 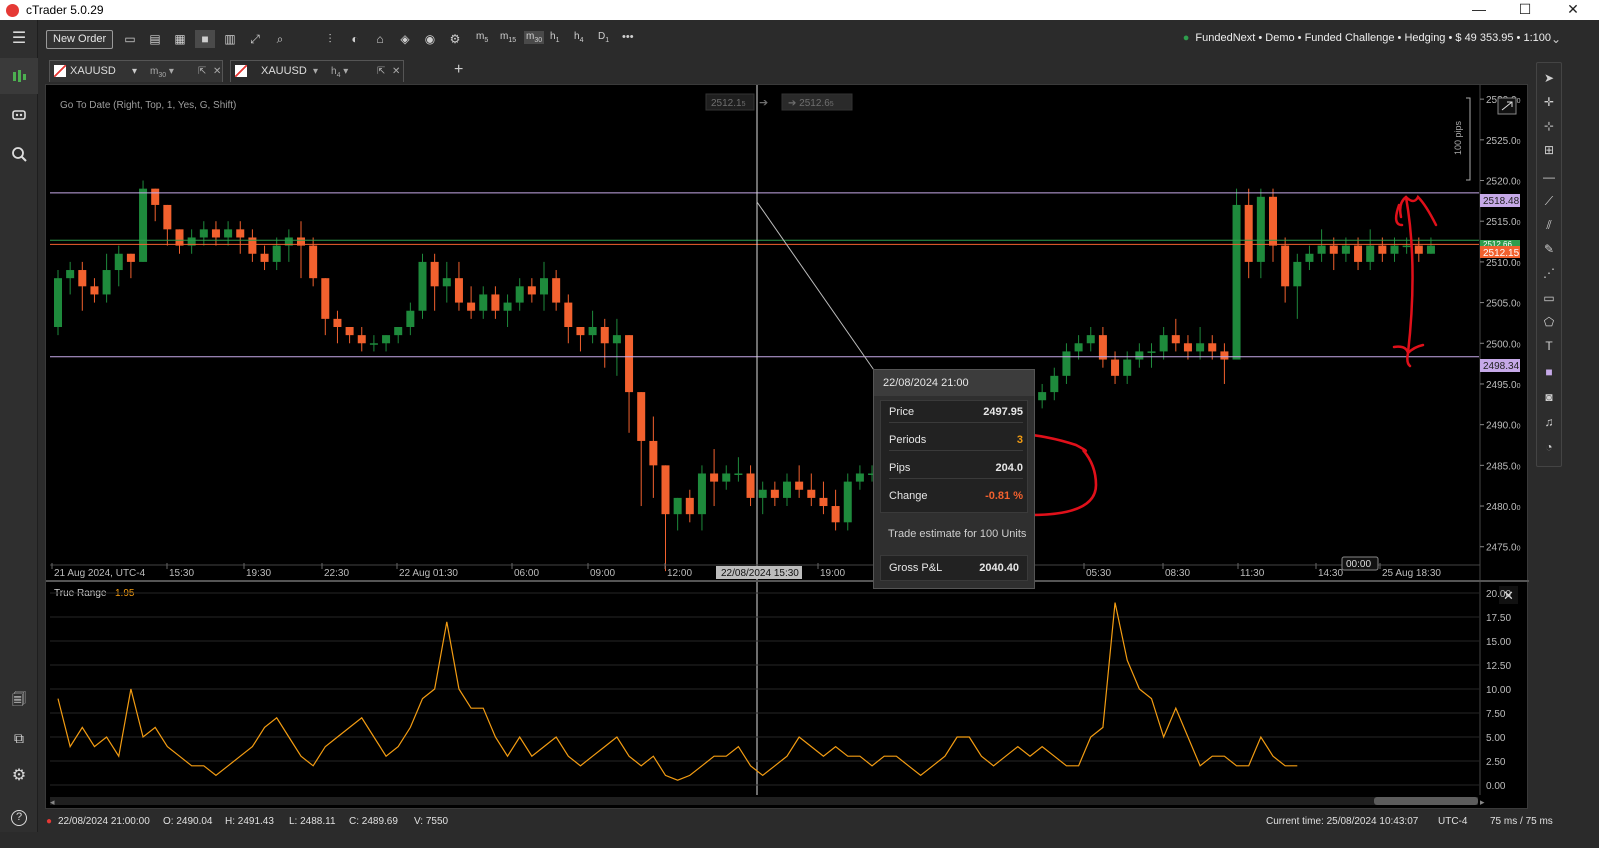 I want to click on eye-icon: ◉, so click(x=430, y=39).